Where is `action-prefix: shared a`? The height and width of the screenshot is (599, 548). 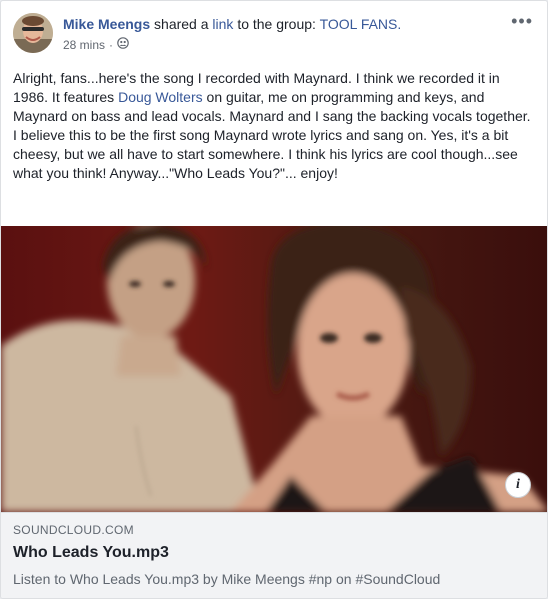 action-prefix: shared a is located at coordinates (181, 24).